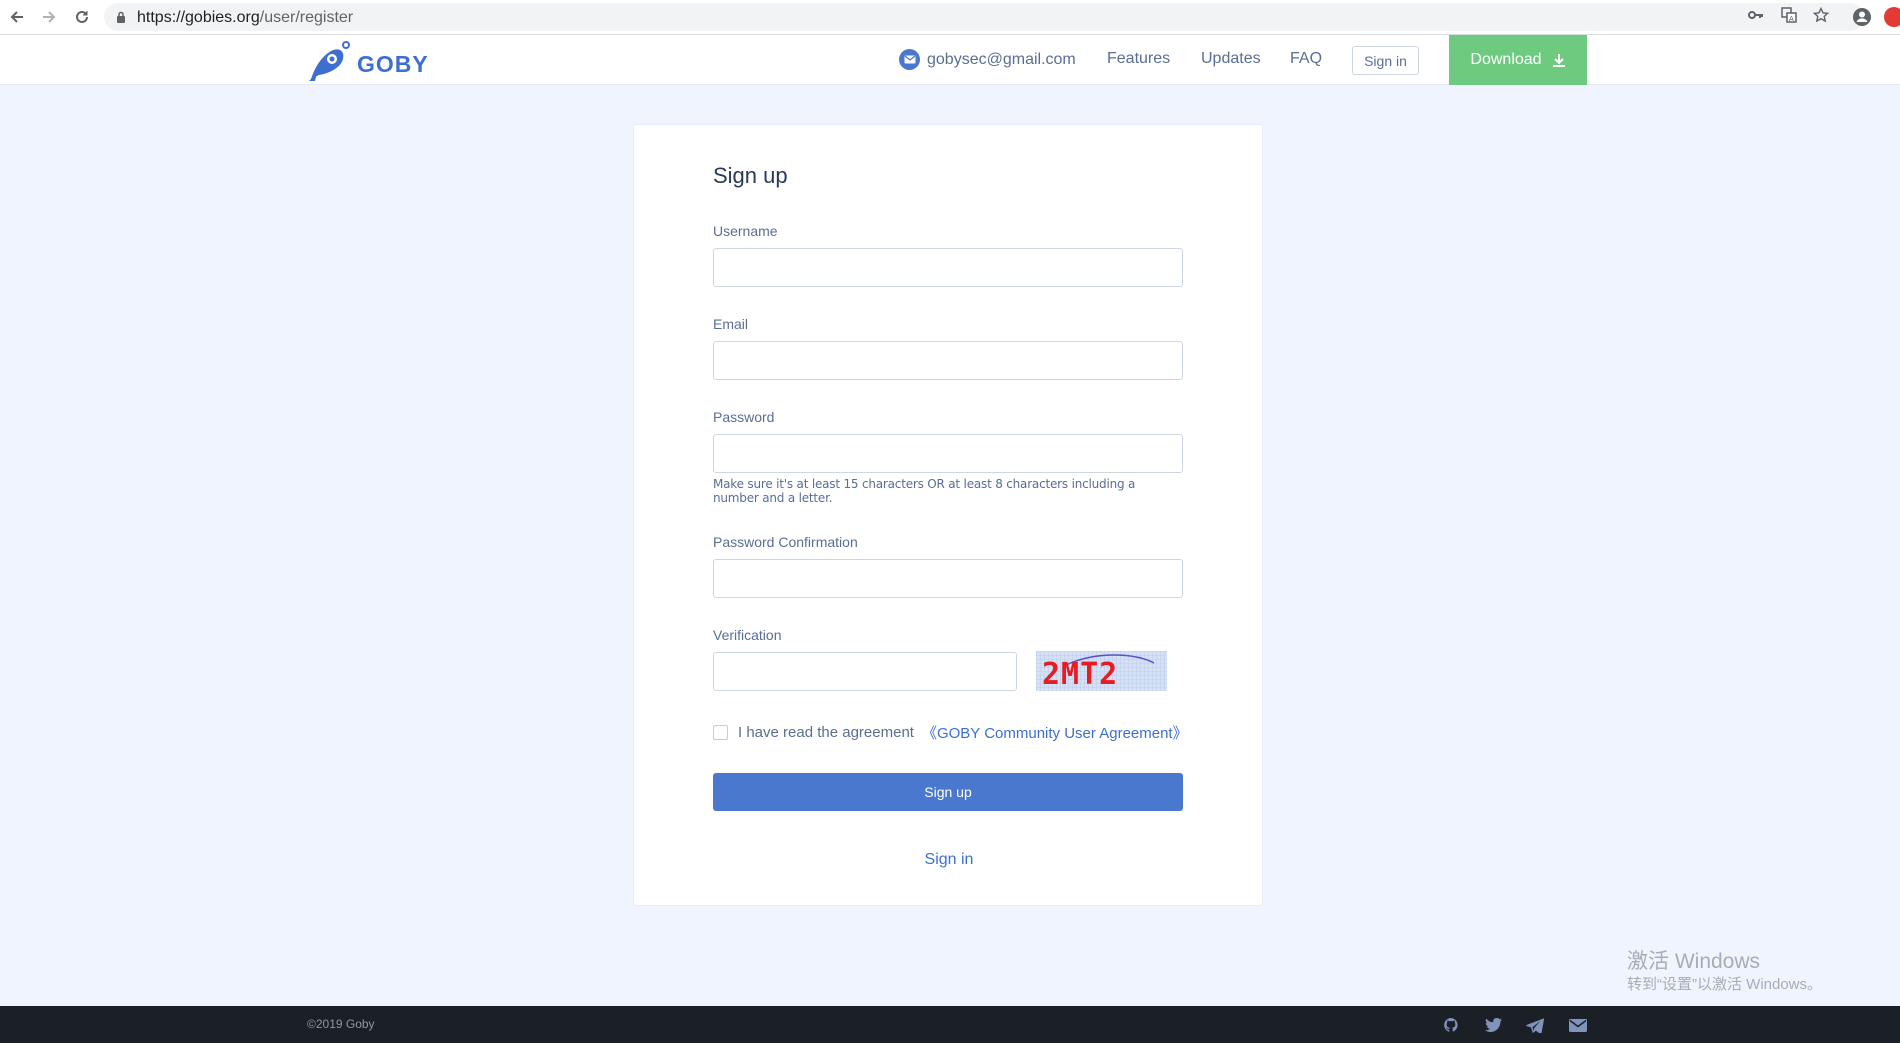 The width and height of the screenshot is (1900, 1043). Describe the element at coordinates (826, 732) in the screenshot. I see `agreement-text: I have read the agreement` at that location.